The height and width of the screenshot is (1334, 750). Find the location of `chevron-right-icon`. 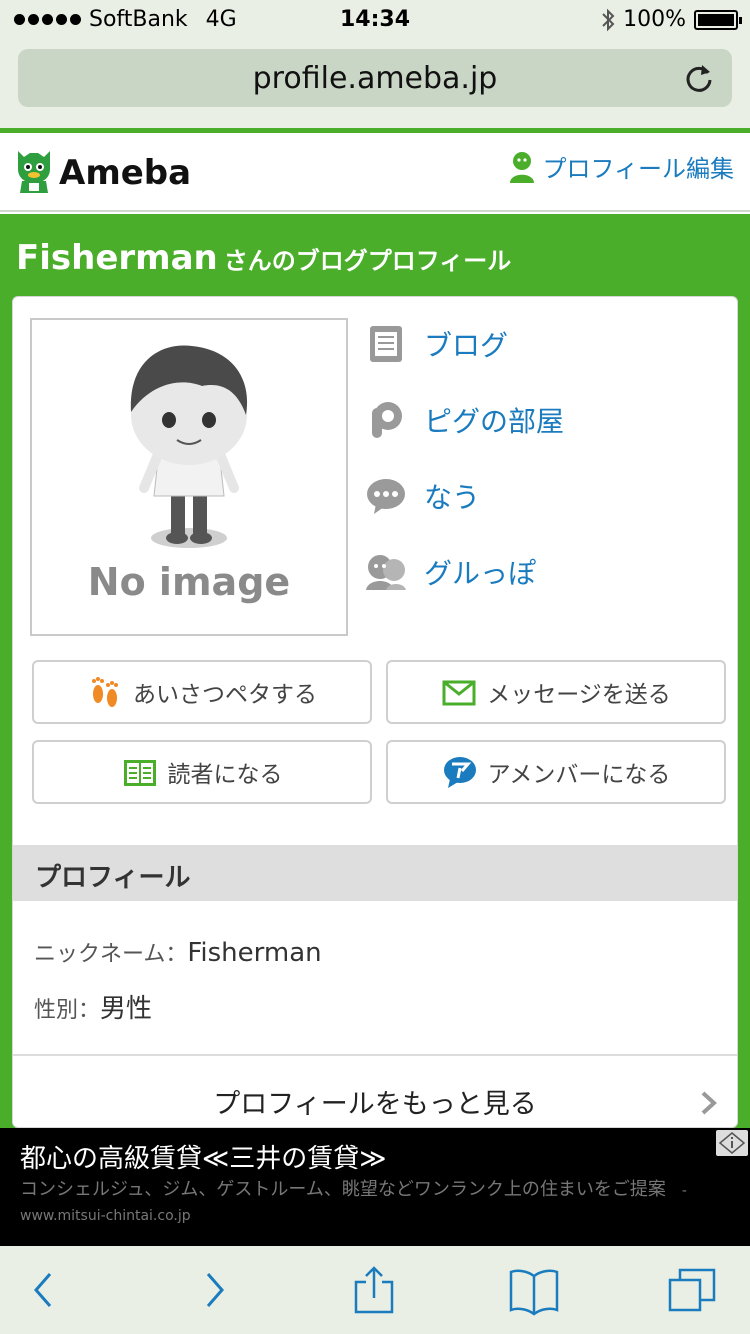

chevron-right-icon is located at coordinates (709, 1103).